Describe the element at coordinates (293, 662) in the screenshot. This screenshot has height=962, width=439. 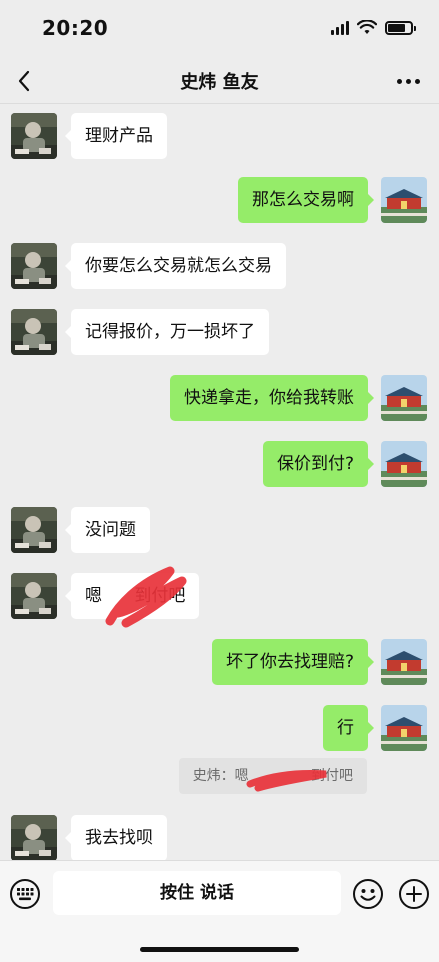
I see `outgoing-message-bubble: 坏了你去找理赔?` at that location.